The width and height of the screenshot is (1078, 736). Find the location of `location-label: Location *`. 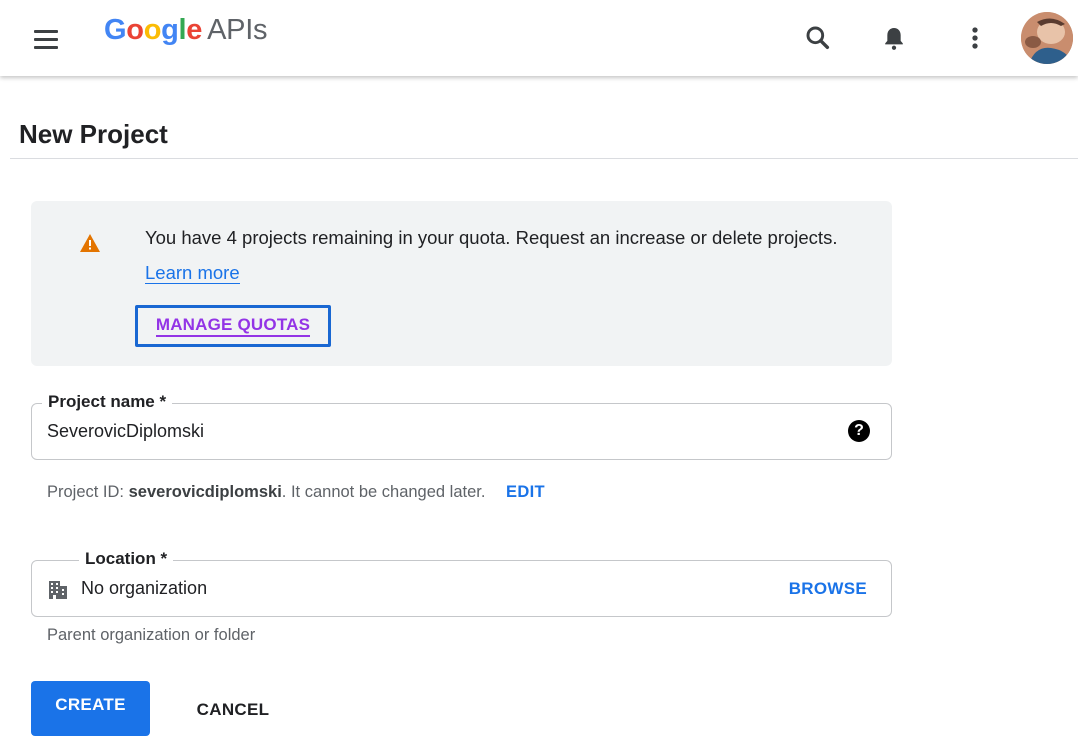

location-label: Location * is located at coordinates (126, 559).